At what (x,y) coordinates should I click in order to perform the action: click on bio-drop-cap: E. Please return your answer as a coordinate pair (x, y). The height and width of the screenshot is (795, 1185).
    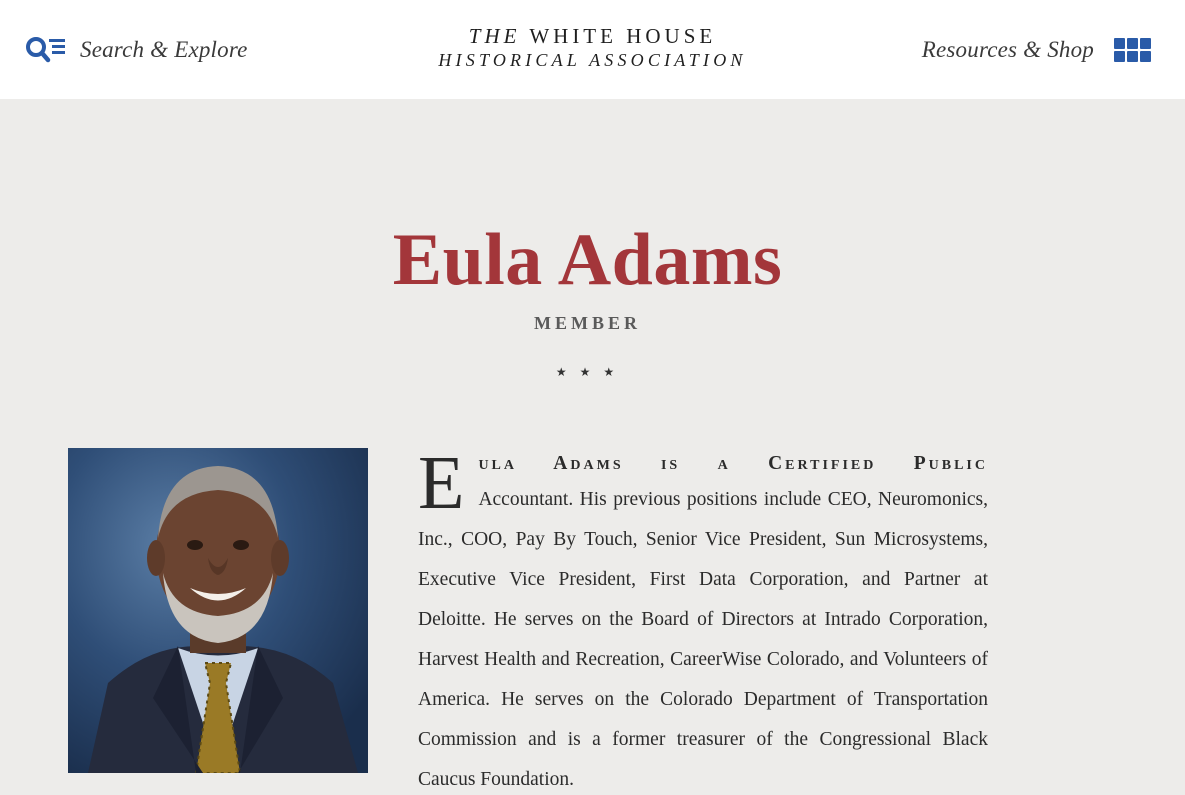
    Looking at the image, I should click on (441, 483).